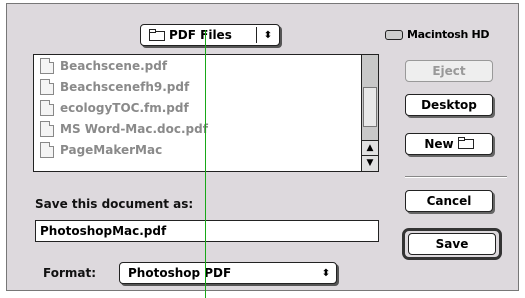  I want to click on file-item: MS Word-Mac.doc.pdf, so click(198, 128).